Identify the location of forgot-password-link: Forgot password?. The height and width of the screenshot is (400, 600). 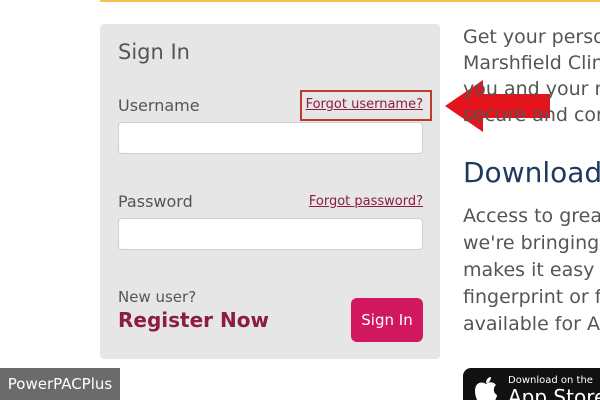
(366, 201).